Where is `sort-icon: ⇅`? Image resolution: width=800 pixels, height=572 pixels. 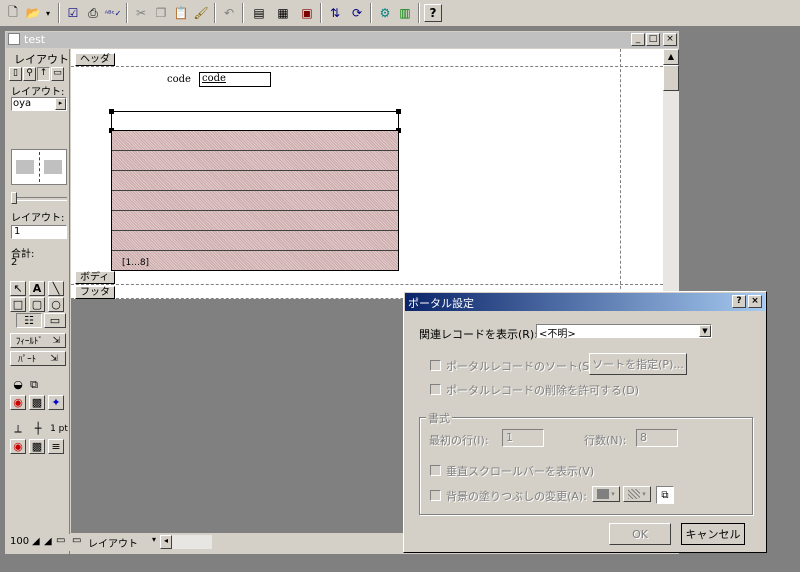
sort-icon: ⇅ is located at coordinates (335, 13).